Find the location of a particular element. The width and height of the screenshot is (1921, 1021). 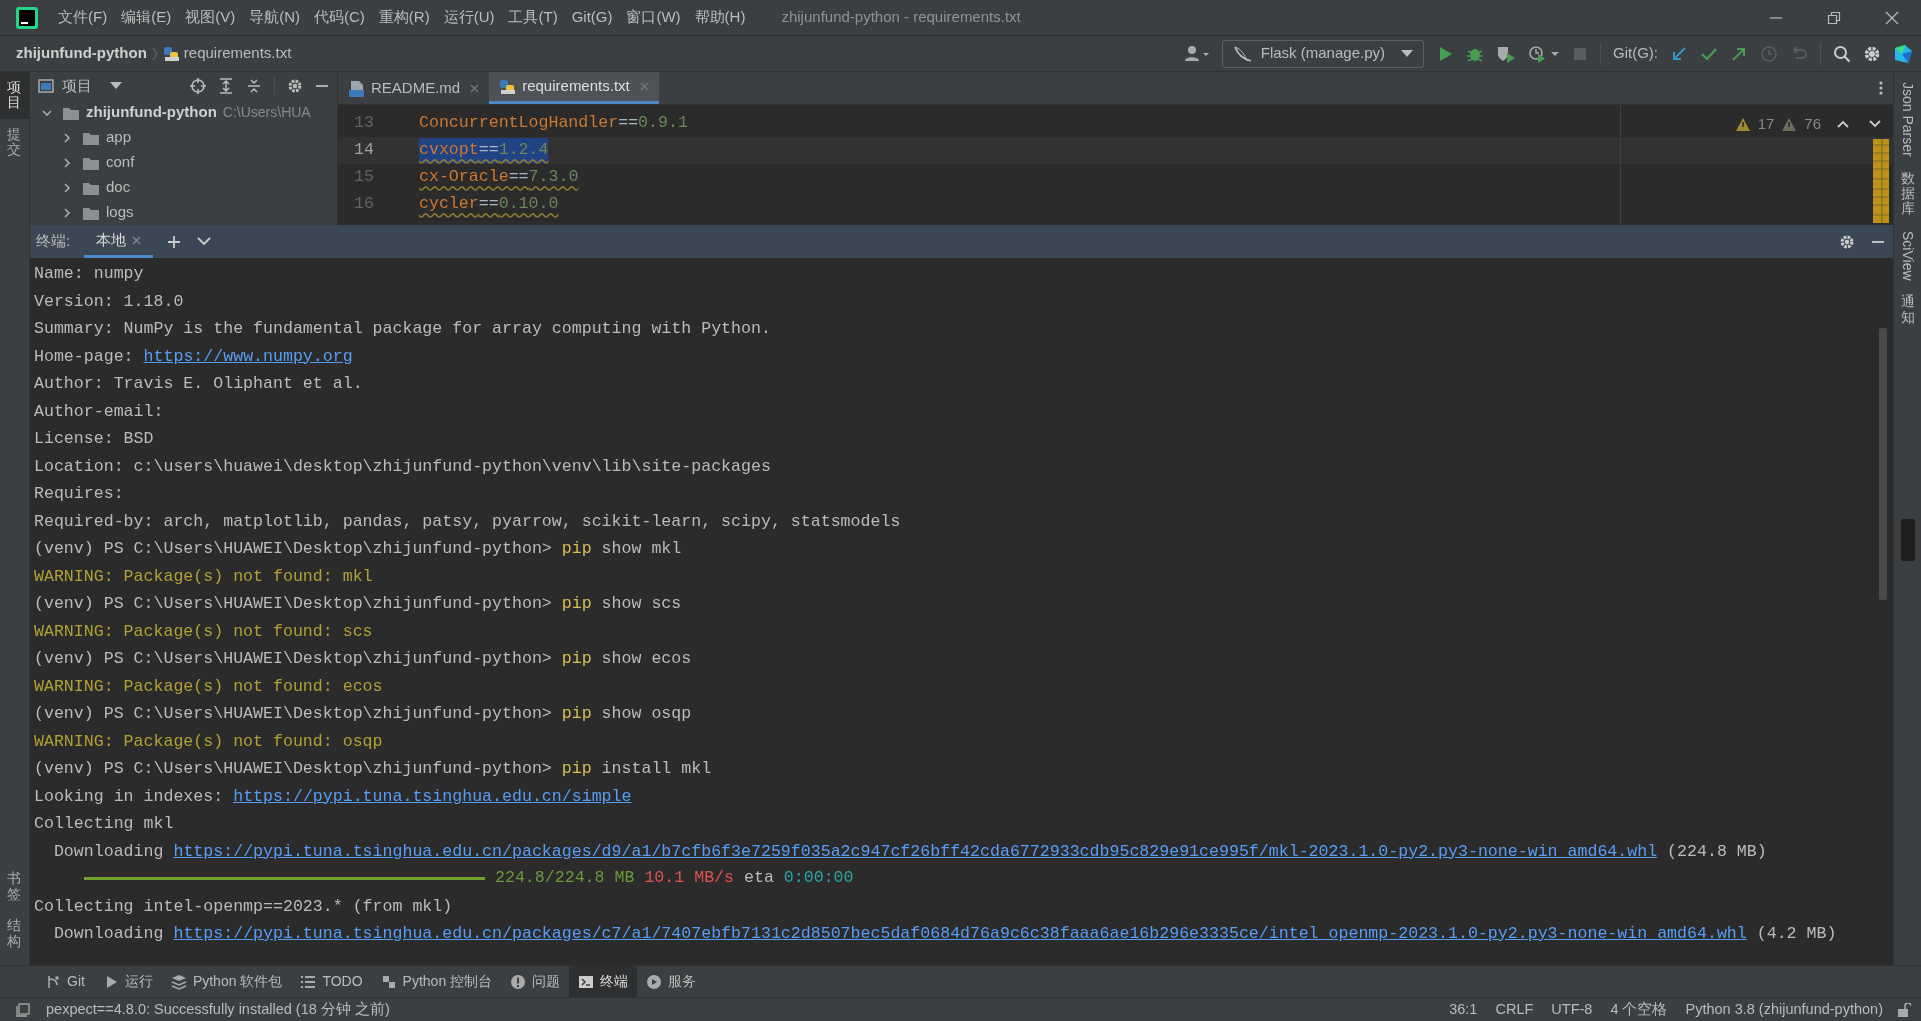

tool-tab: TODO is located at coordinates (331, 981).